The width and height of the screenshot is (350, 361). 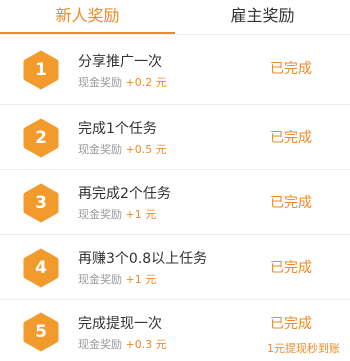 I want to click on task-title: 再完成2个任务, so click(x=124, y=194).